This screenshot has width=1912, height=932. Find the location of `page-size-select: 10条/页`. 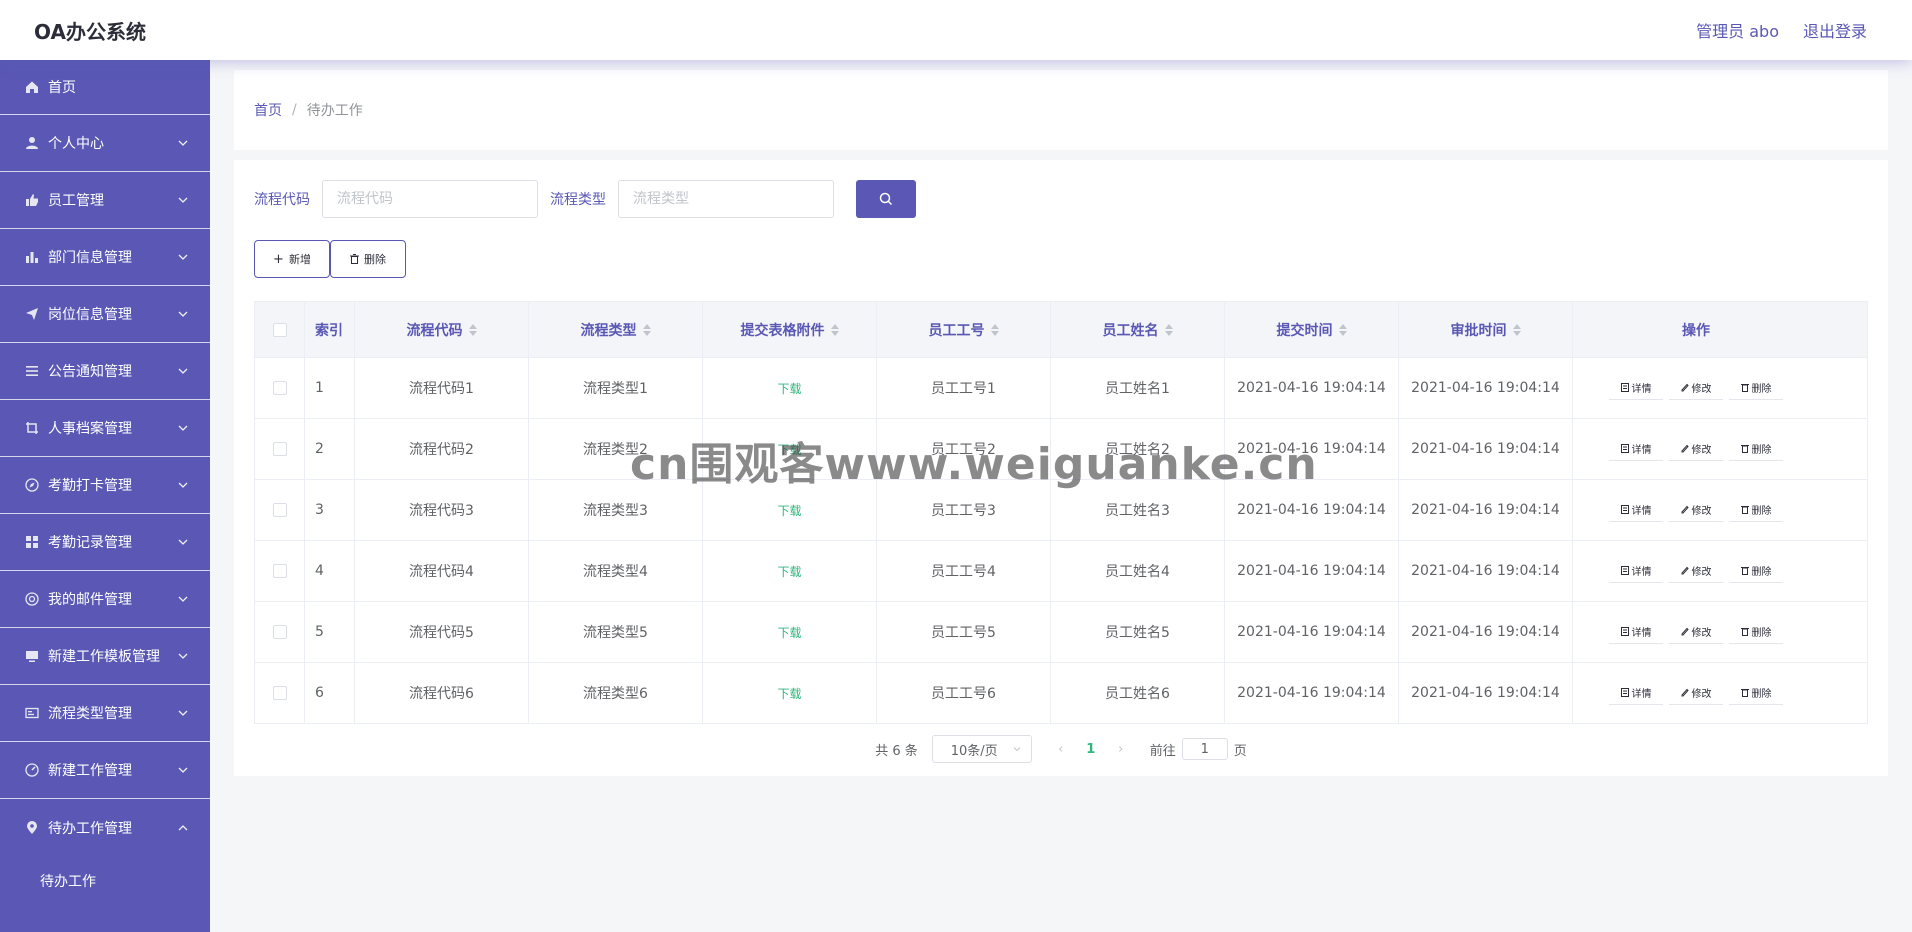

page-size-select: 10条/页 is located at coordinates (981, 749).